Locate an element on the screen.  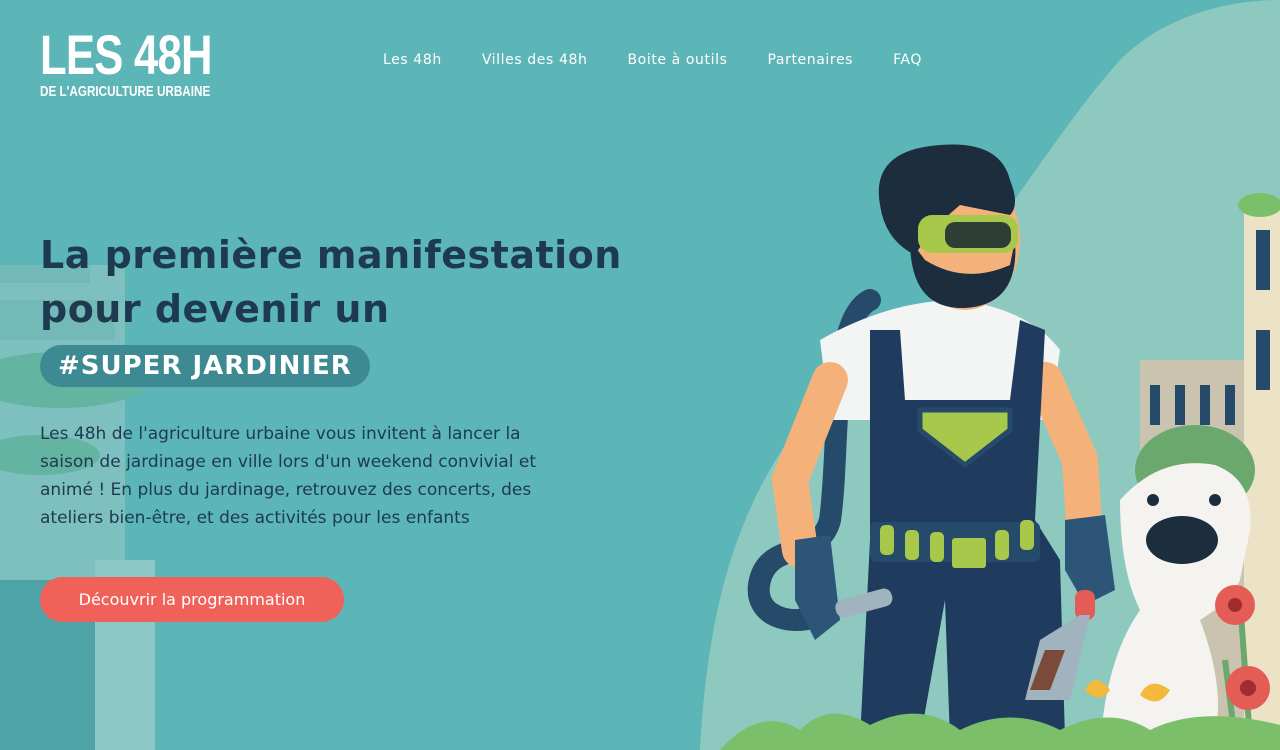
site-logo: LES 48H DE L'AGRICULTURE URBAINE is located at coordinates (150, 61).